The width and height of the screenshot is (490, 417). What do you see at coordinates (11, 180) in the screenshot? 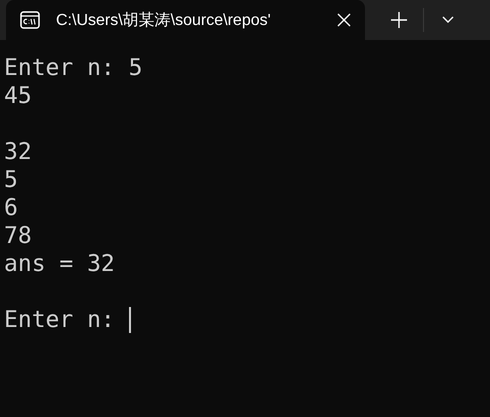
I see `terminal-line: 5` at bounding box center [11, 180].